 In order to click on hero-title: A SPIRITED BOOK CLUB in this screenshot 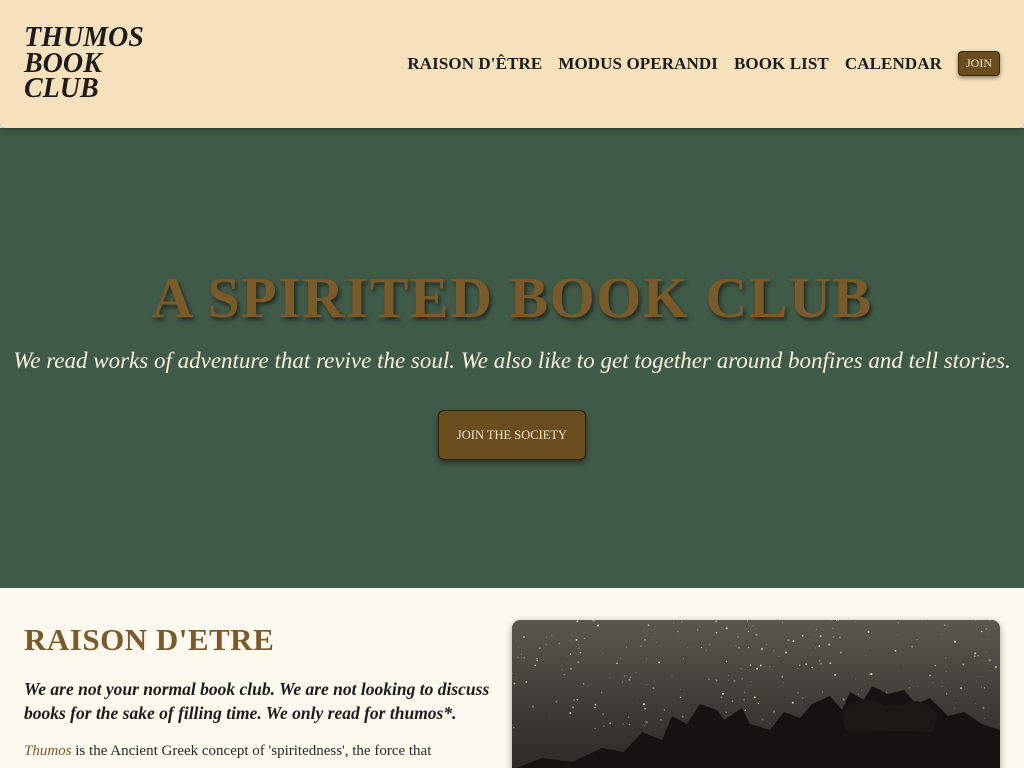, I will do `click(512, 297)`.